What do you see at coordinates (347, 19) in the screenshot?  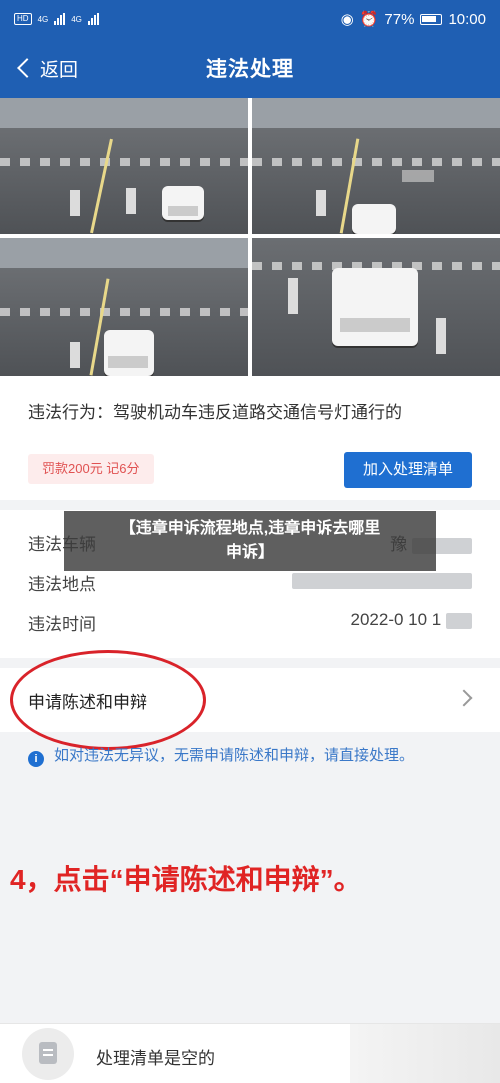 I see `eye-icon: ◉` at bounding box center [347, 19].